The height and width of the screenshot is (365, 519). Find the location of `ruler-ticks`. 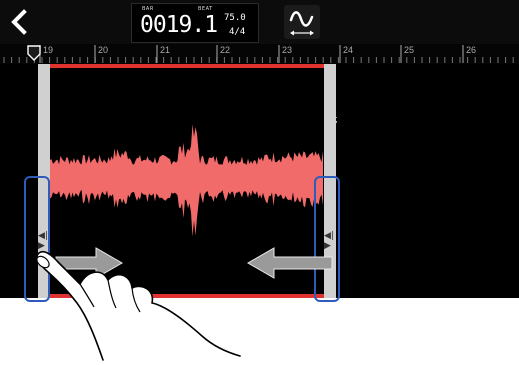

ruler-ticks is located at coordinates (258, 54).